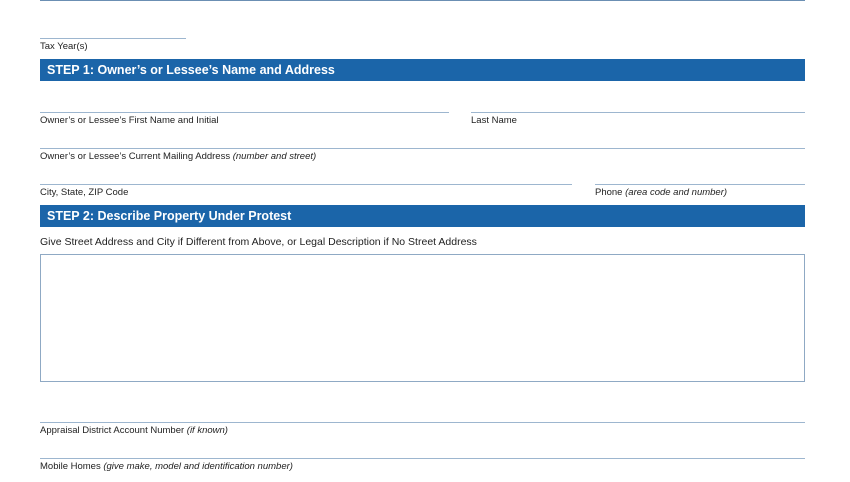 The width and height of the screenshot is (850, 482). What do you see at coordinates (676, 192) in the screenshot?
I see `phone-hint: (area code and number)` at bounding box center [676, 192].